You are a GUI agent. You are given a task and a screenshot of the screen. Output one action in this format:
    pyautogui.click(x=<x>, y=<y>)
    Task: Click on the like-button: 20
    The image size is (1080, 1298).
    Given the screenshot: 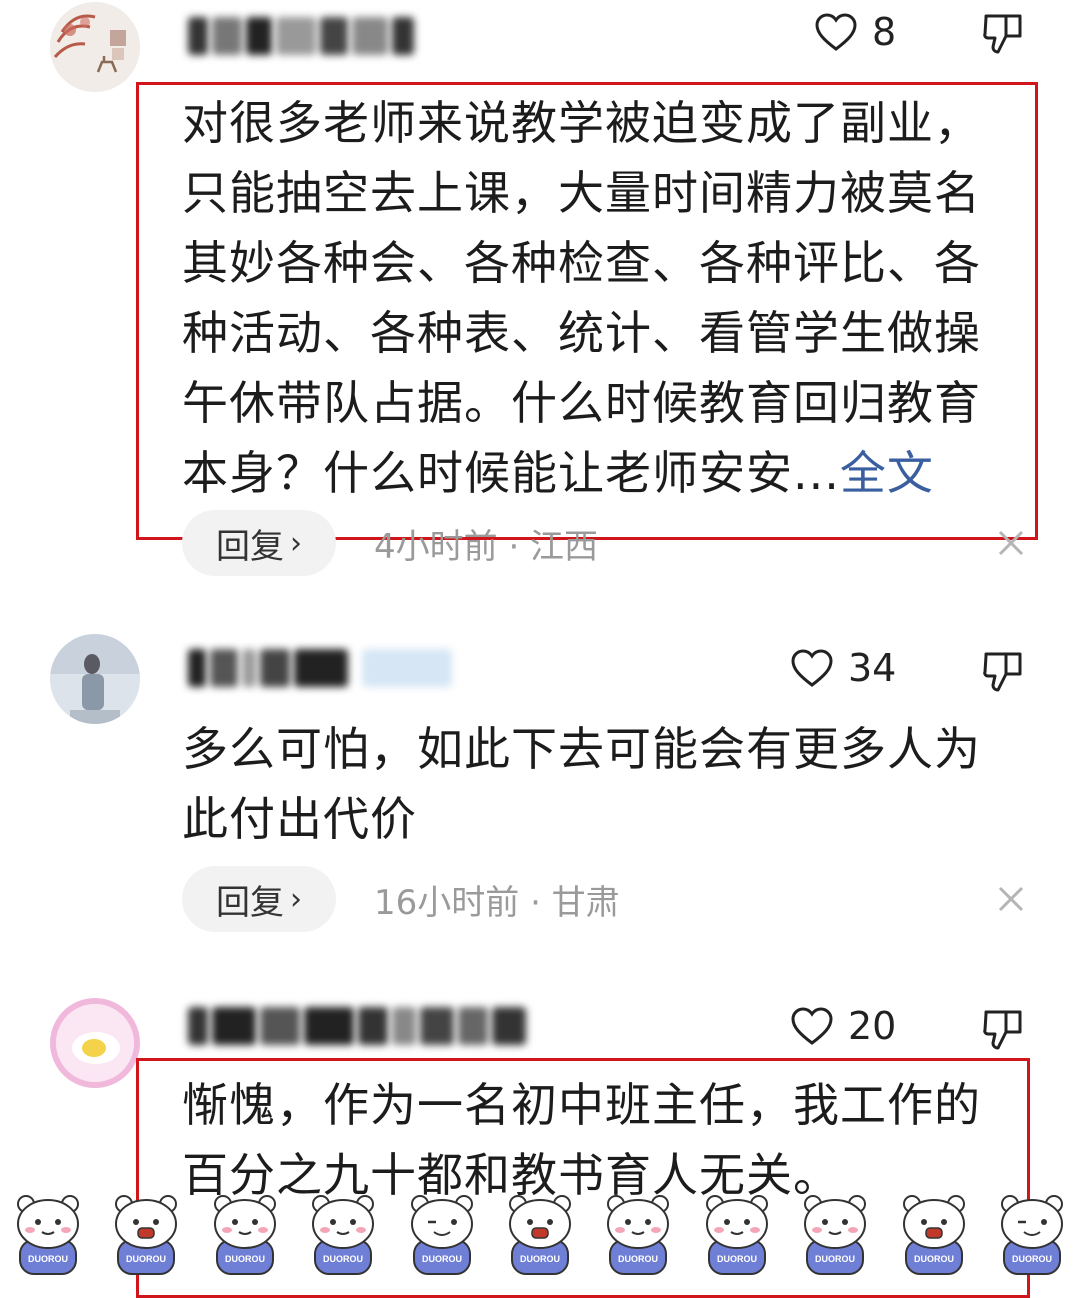 What is the action you would take?
    pyautogui.click(x=843, y=1026)
    